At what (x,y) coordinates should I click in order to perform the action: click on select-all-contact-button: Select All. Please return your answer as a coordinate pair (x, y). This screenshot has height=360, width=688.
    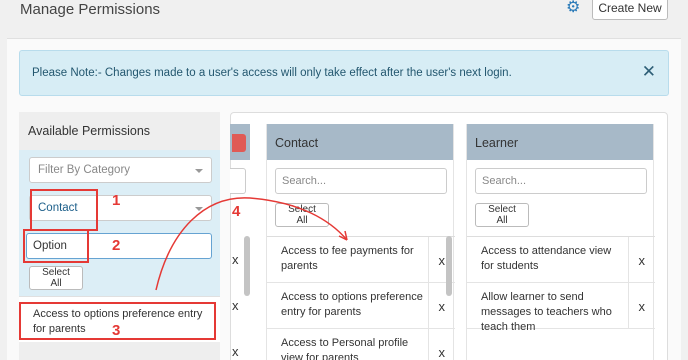
    Looking at the image, I should click on (302, 215).